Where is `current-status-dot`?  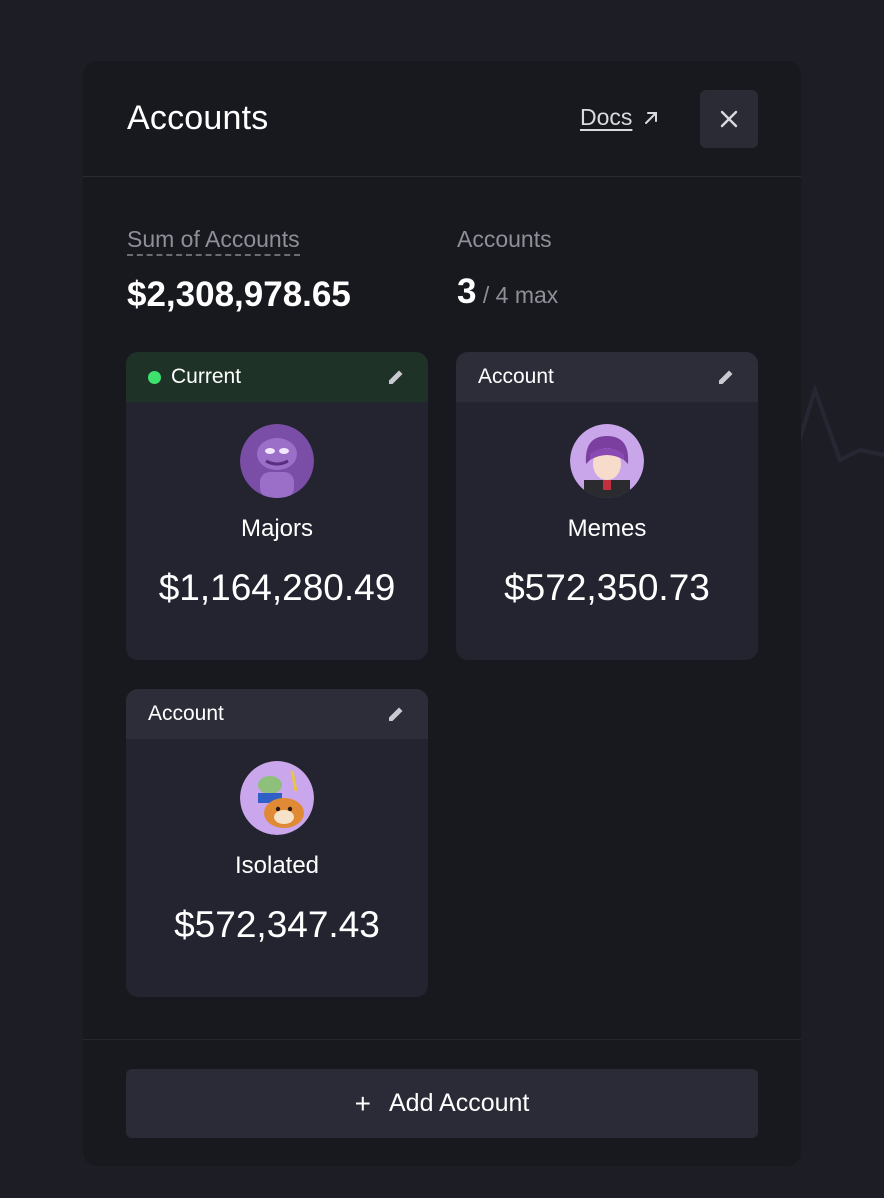
current-status-dot is located at coordinates (154, 377).